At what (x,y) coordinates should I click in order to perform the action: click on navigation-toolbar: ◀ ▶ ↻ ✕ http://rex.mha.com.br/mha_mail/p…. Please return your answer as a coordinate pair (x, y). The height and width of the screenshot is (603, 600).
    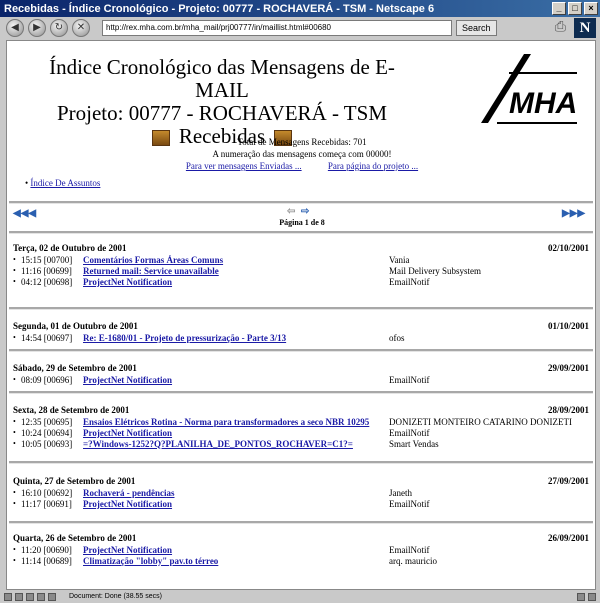
    Looking at the image, I should click on (300, 28).